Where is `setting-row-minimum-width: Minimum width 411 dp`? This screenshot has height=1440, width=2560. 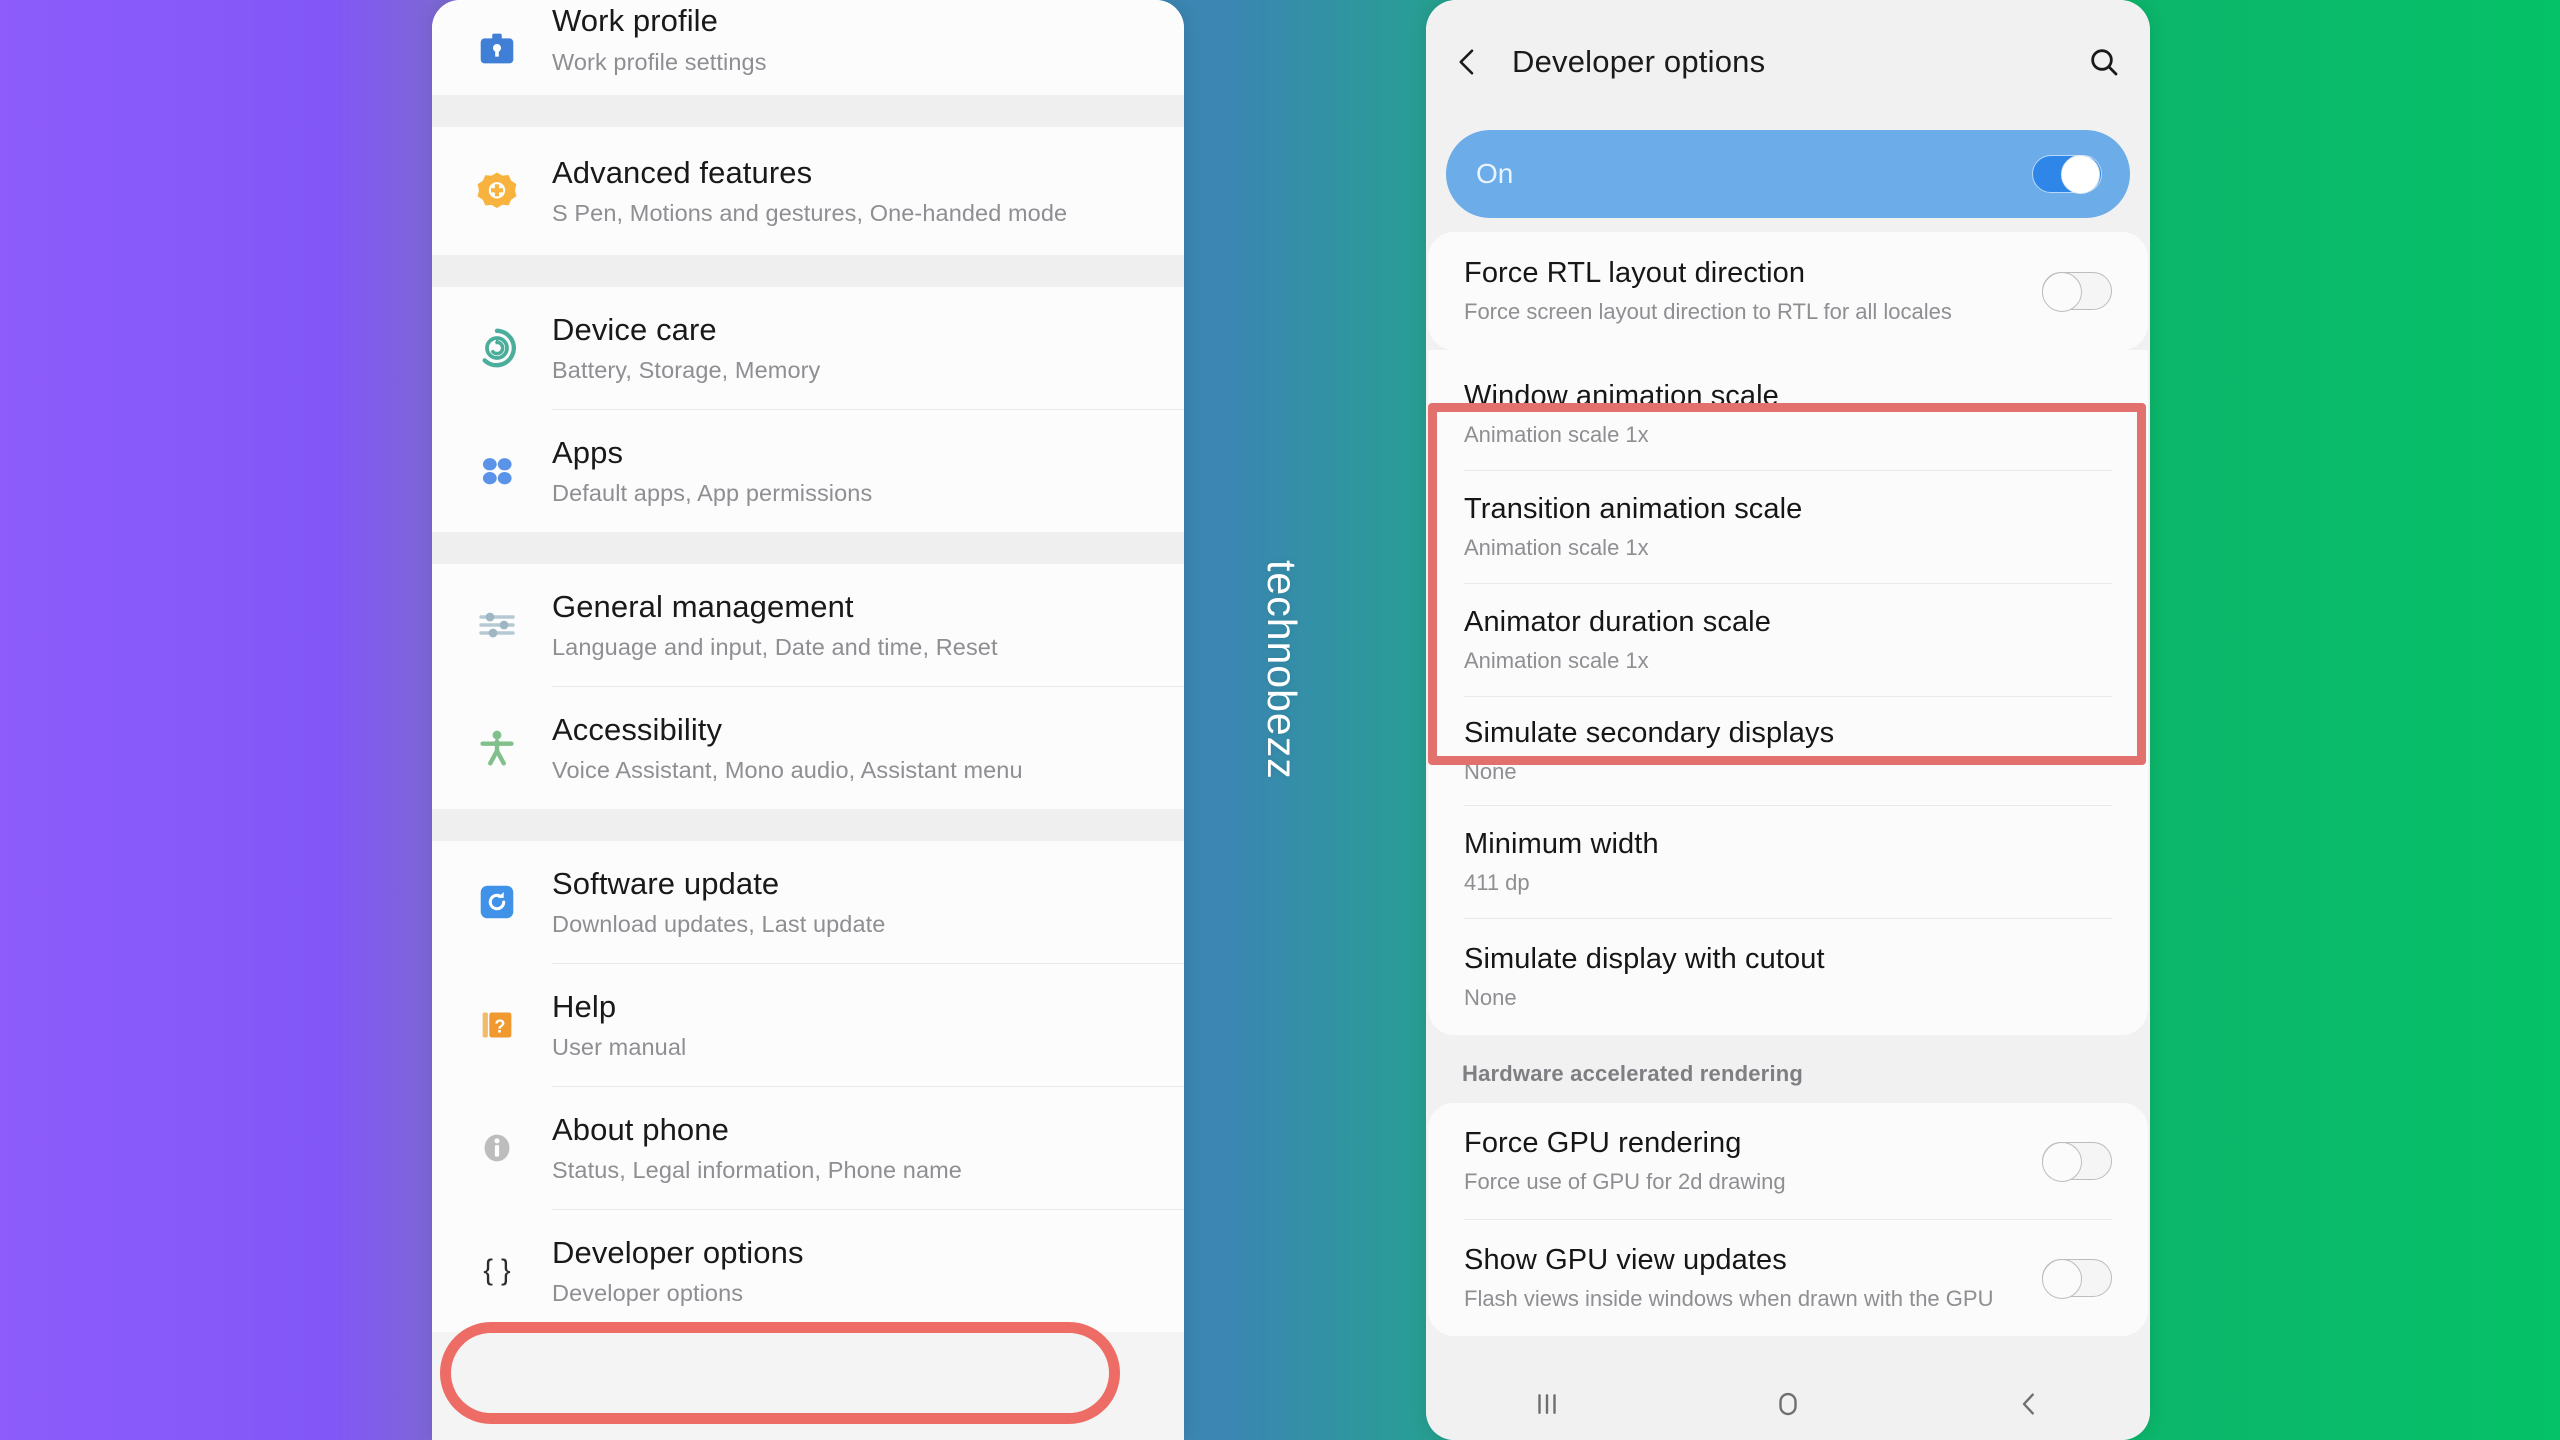
setting-row-minimum-width: Minimum width 411 dp is located at coordinates (1788, 862).